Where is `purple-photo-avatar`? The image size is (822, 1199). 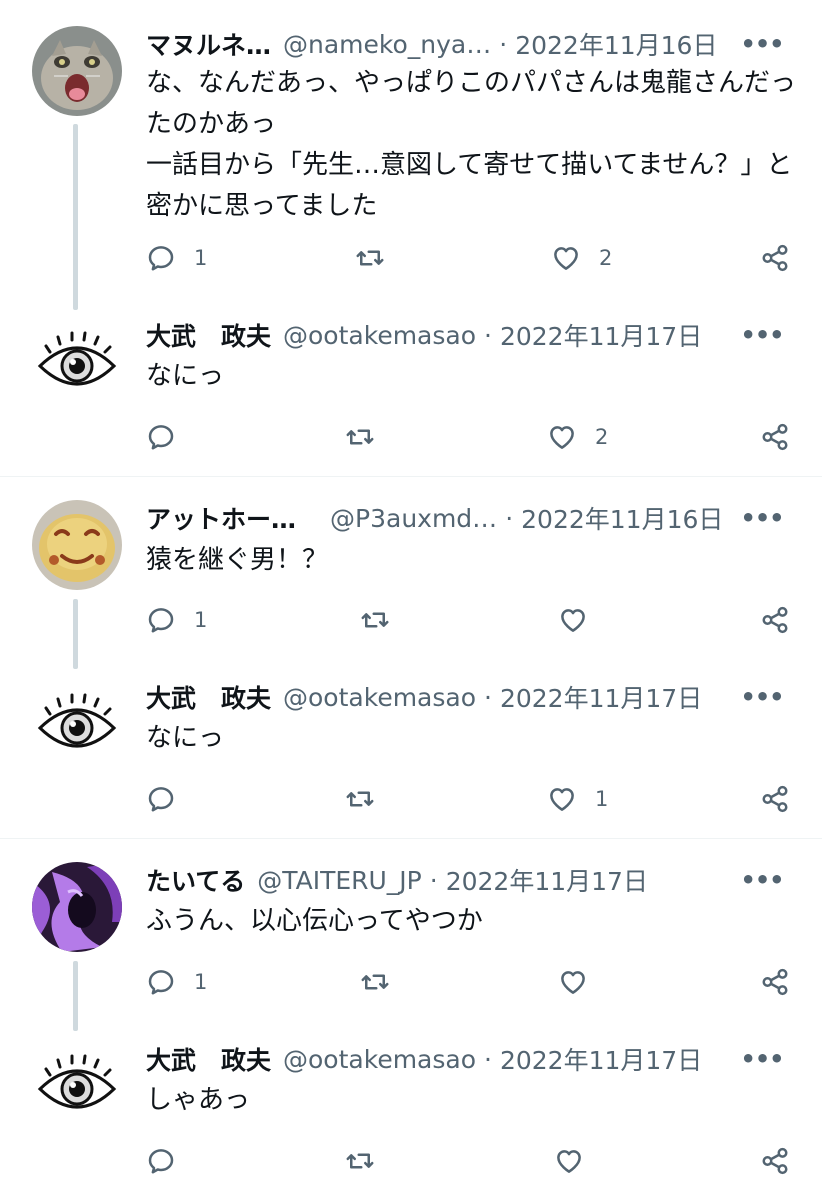
purple-photo-avatar is located at coordinates (77, 907).